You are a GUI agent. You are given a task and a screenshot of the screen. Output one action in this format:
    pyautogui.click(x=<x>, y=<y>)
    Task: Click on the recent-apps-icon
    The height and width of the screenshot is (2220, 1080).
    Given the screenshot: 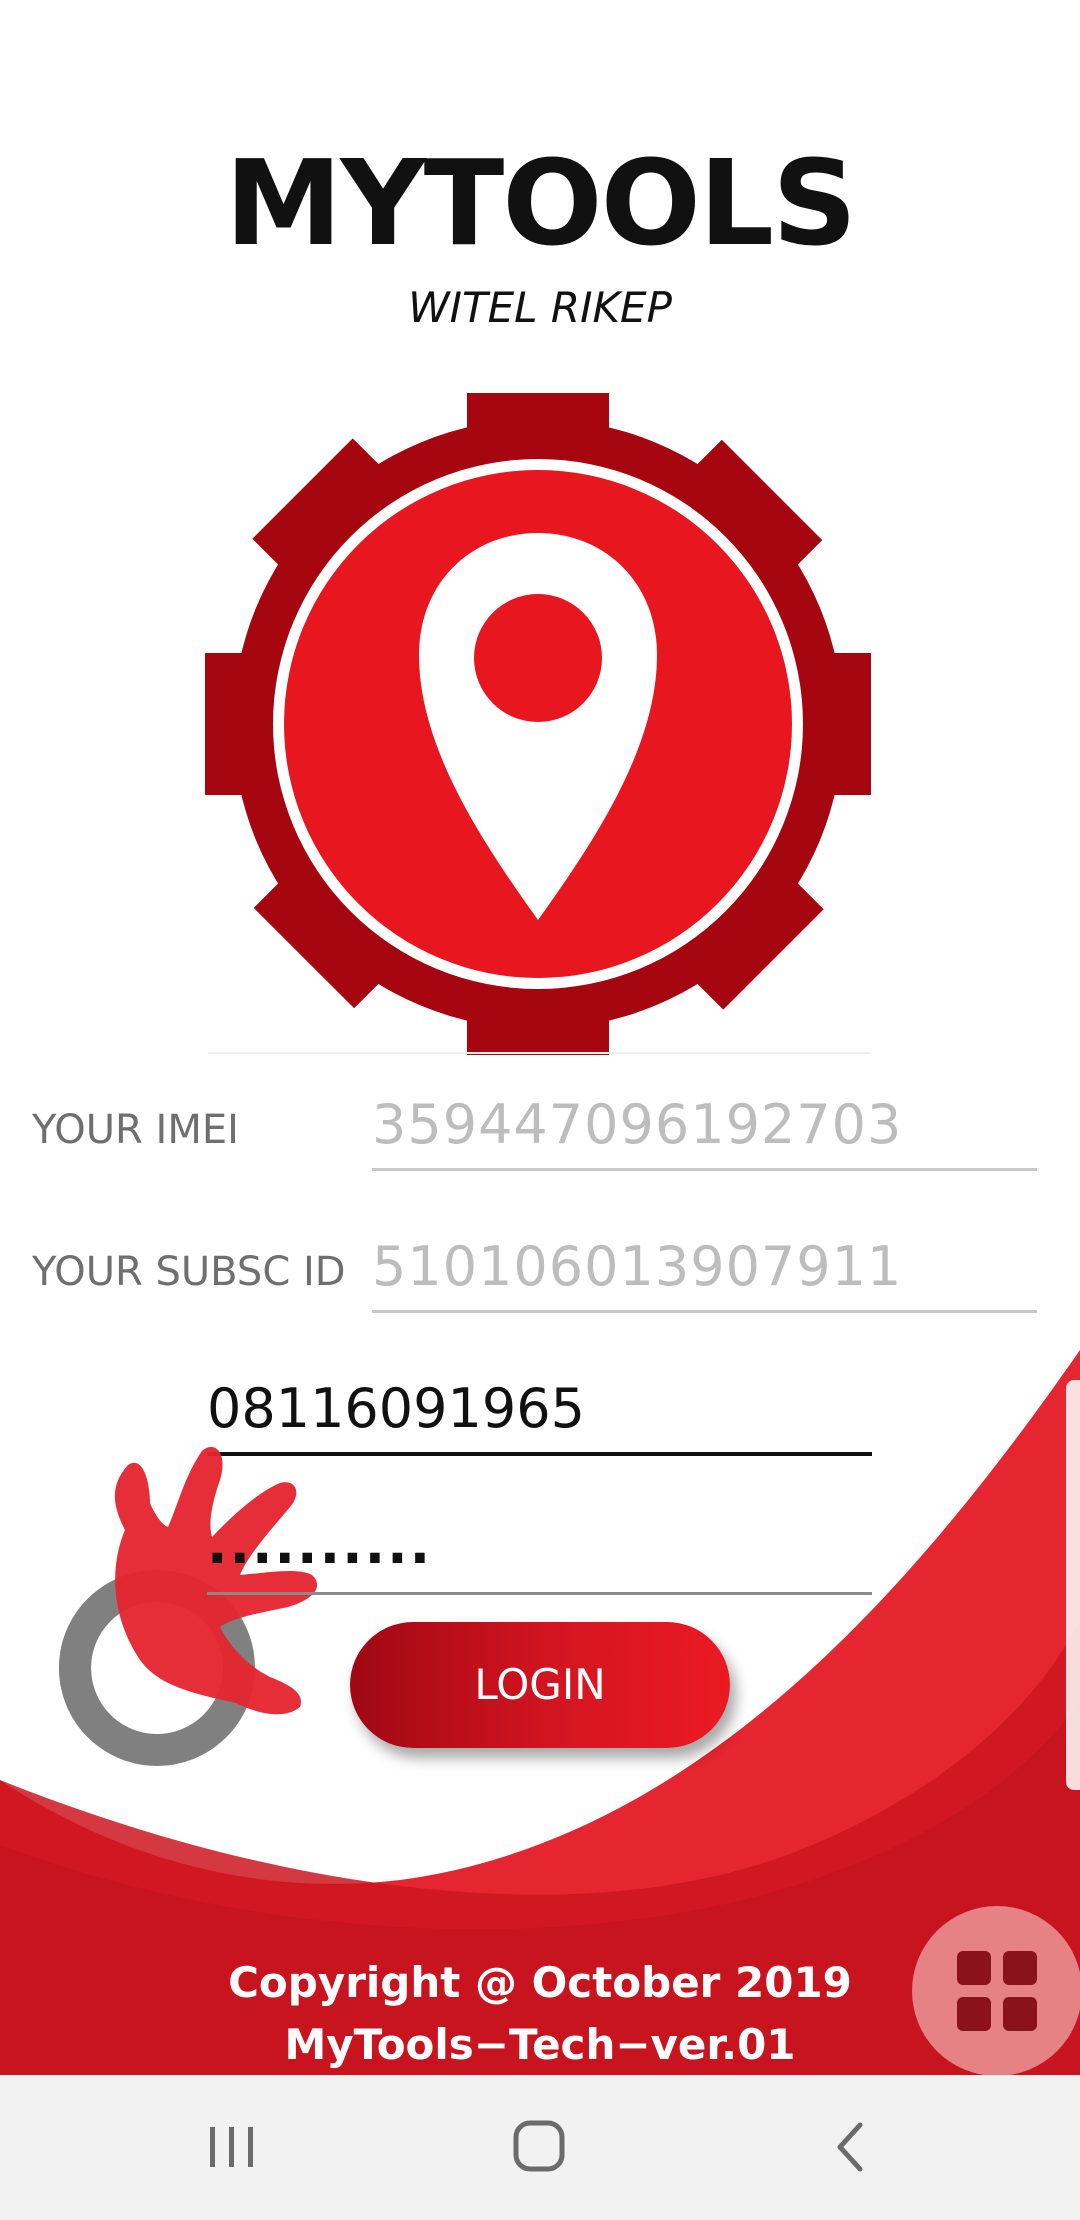 What is the action you would take?
    pyautogui.click(x=231, y=2147)
    